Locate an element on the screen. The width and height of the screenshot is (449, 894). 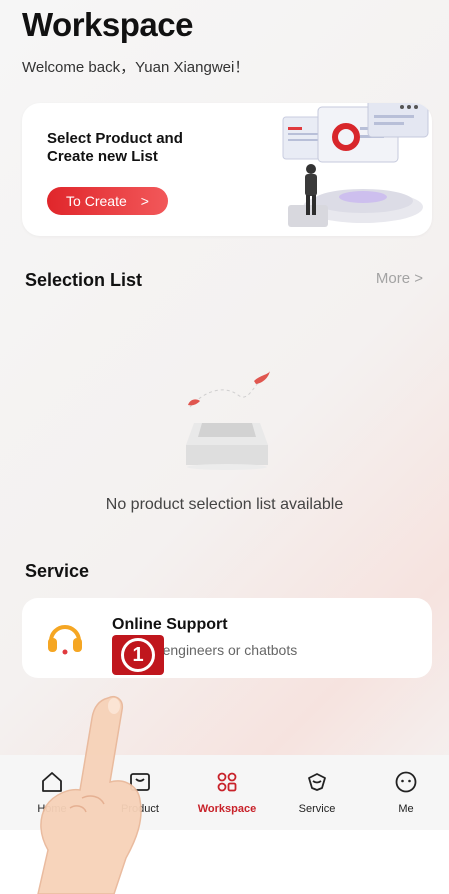
tab-service-label: Service is located at coordinates (317, 809).